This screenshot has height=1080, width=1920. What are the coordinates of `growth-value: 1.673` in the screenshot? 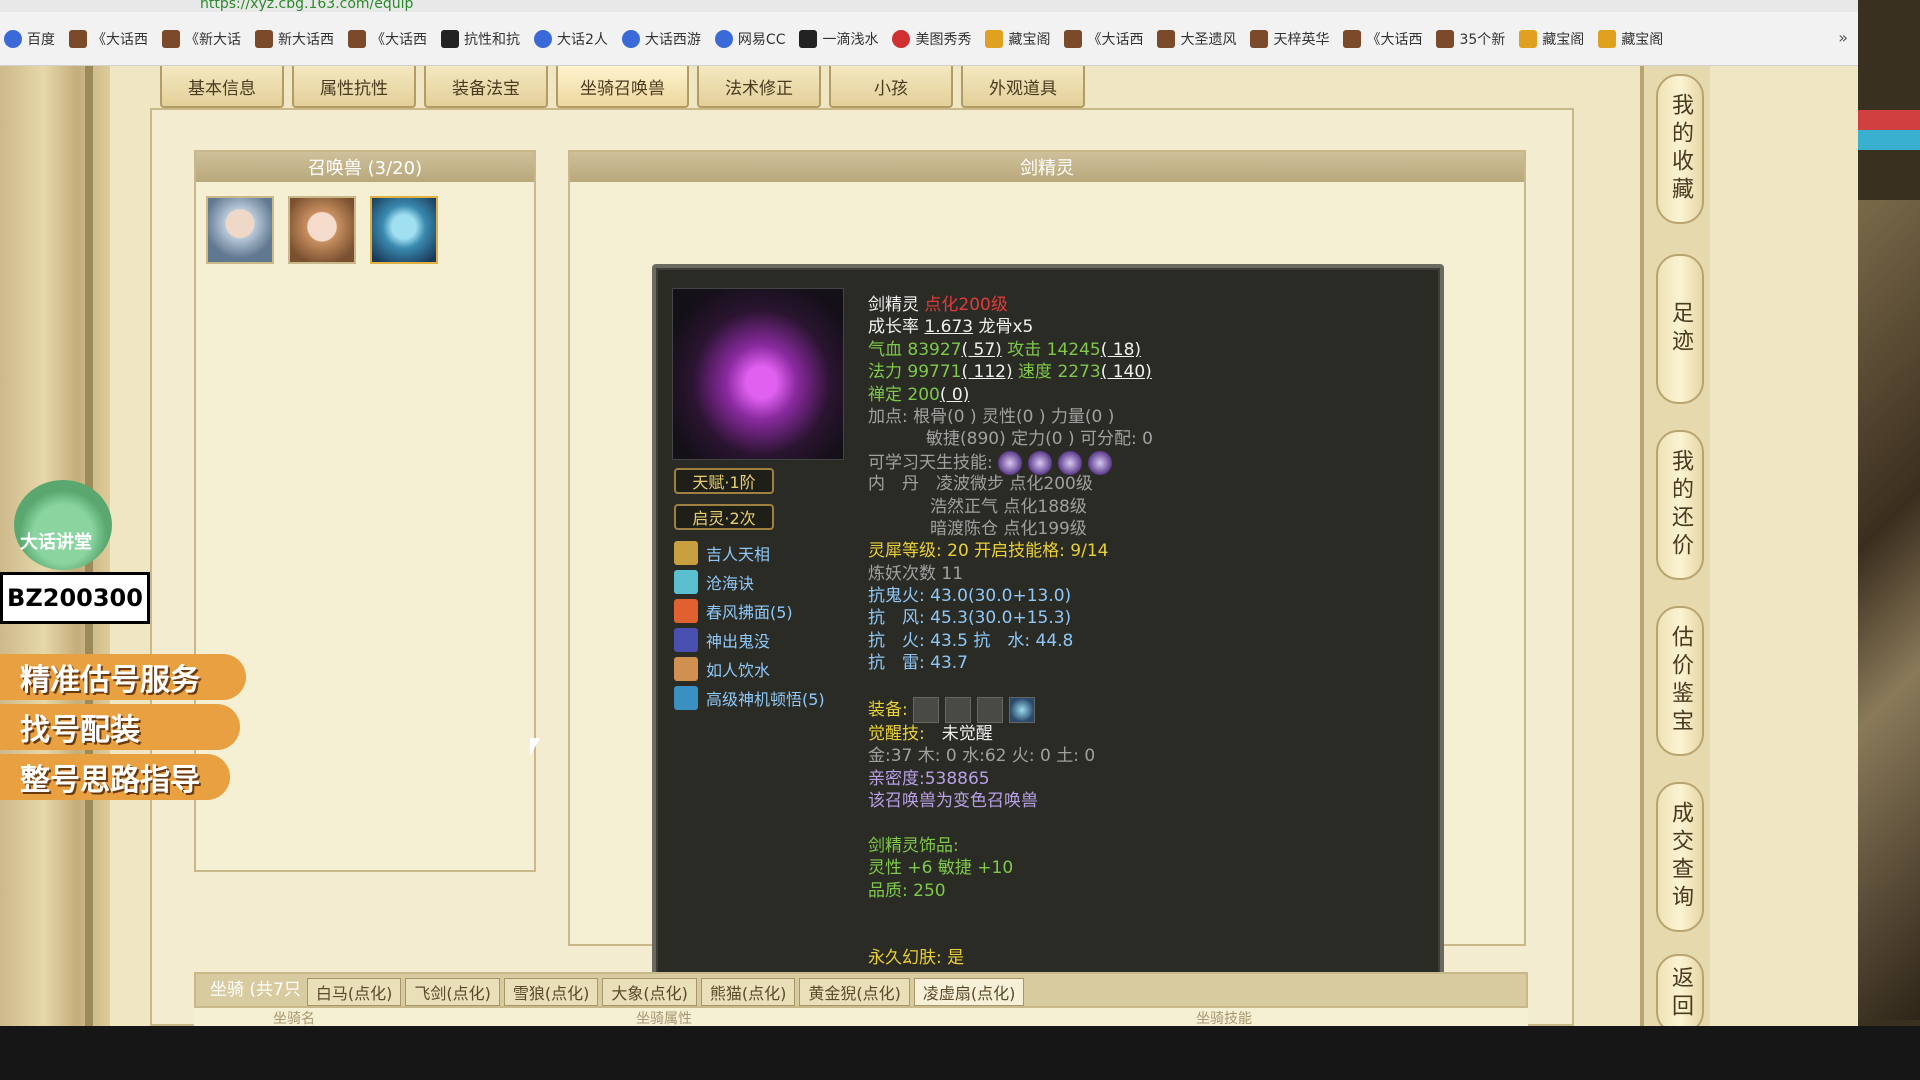 It's located at (948, 327).